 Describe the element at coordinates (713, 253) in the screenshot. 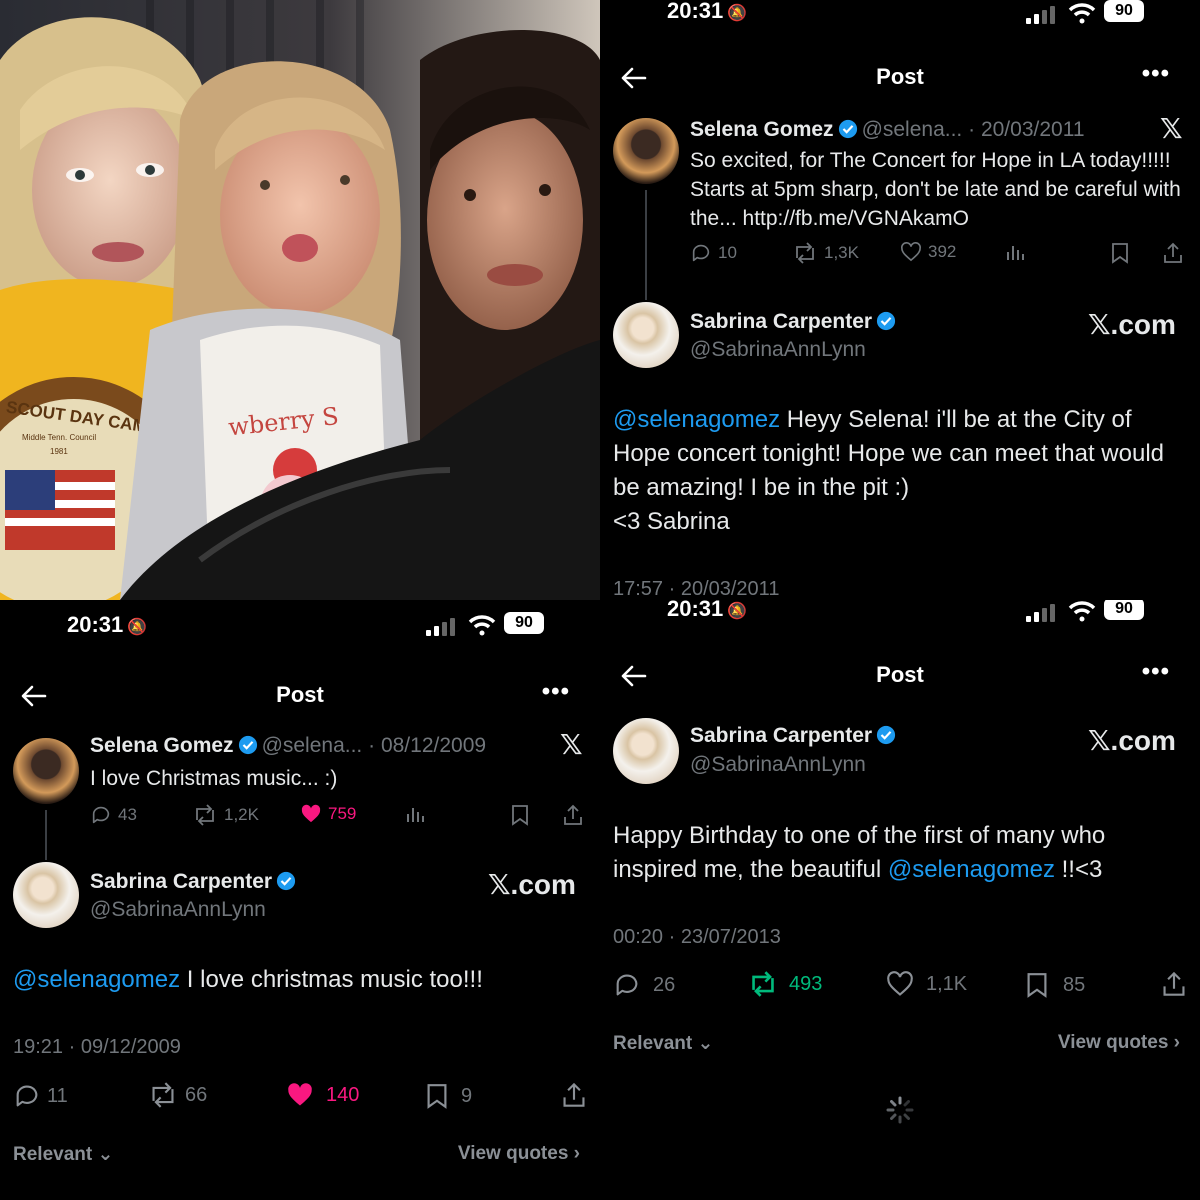

I see `reply-button: 10` at that location.